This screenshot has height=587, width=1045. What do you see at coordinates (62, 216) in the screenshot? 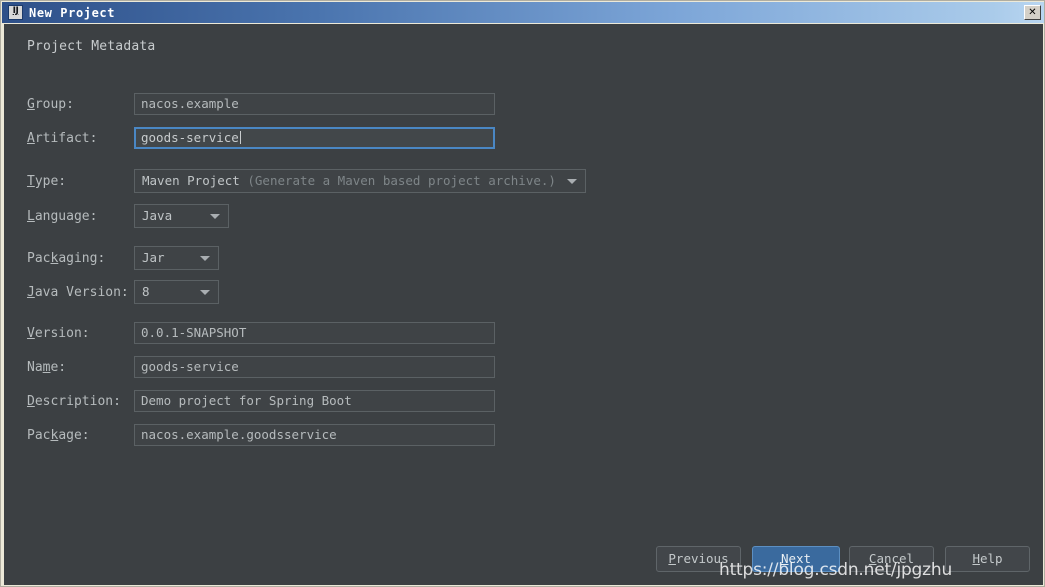
I see `label-language: Language:` at bounding box center [62, 216].